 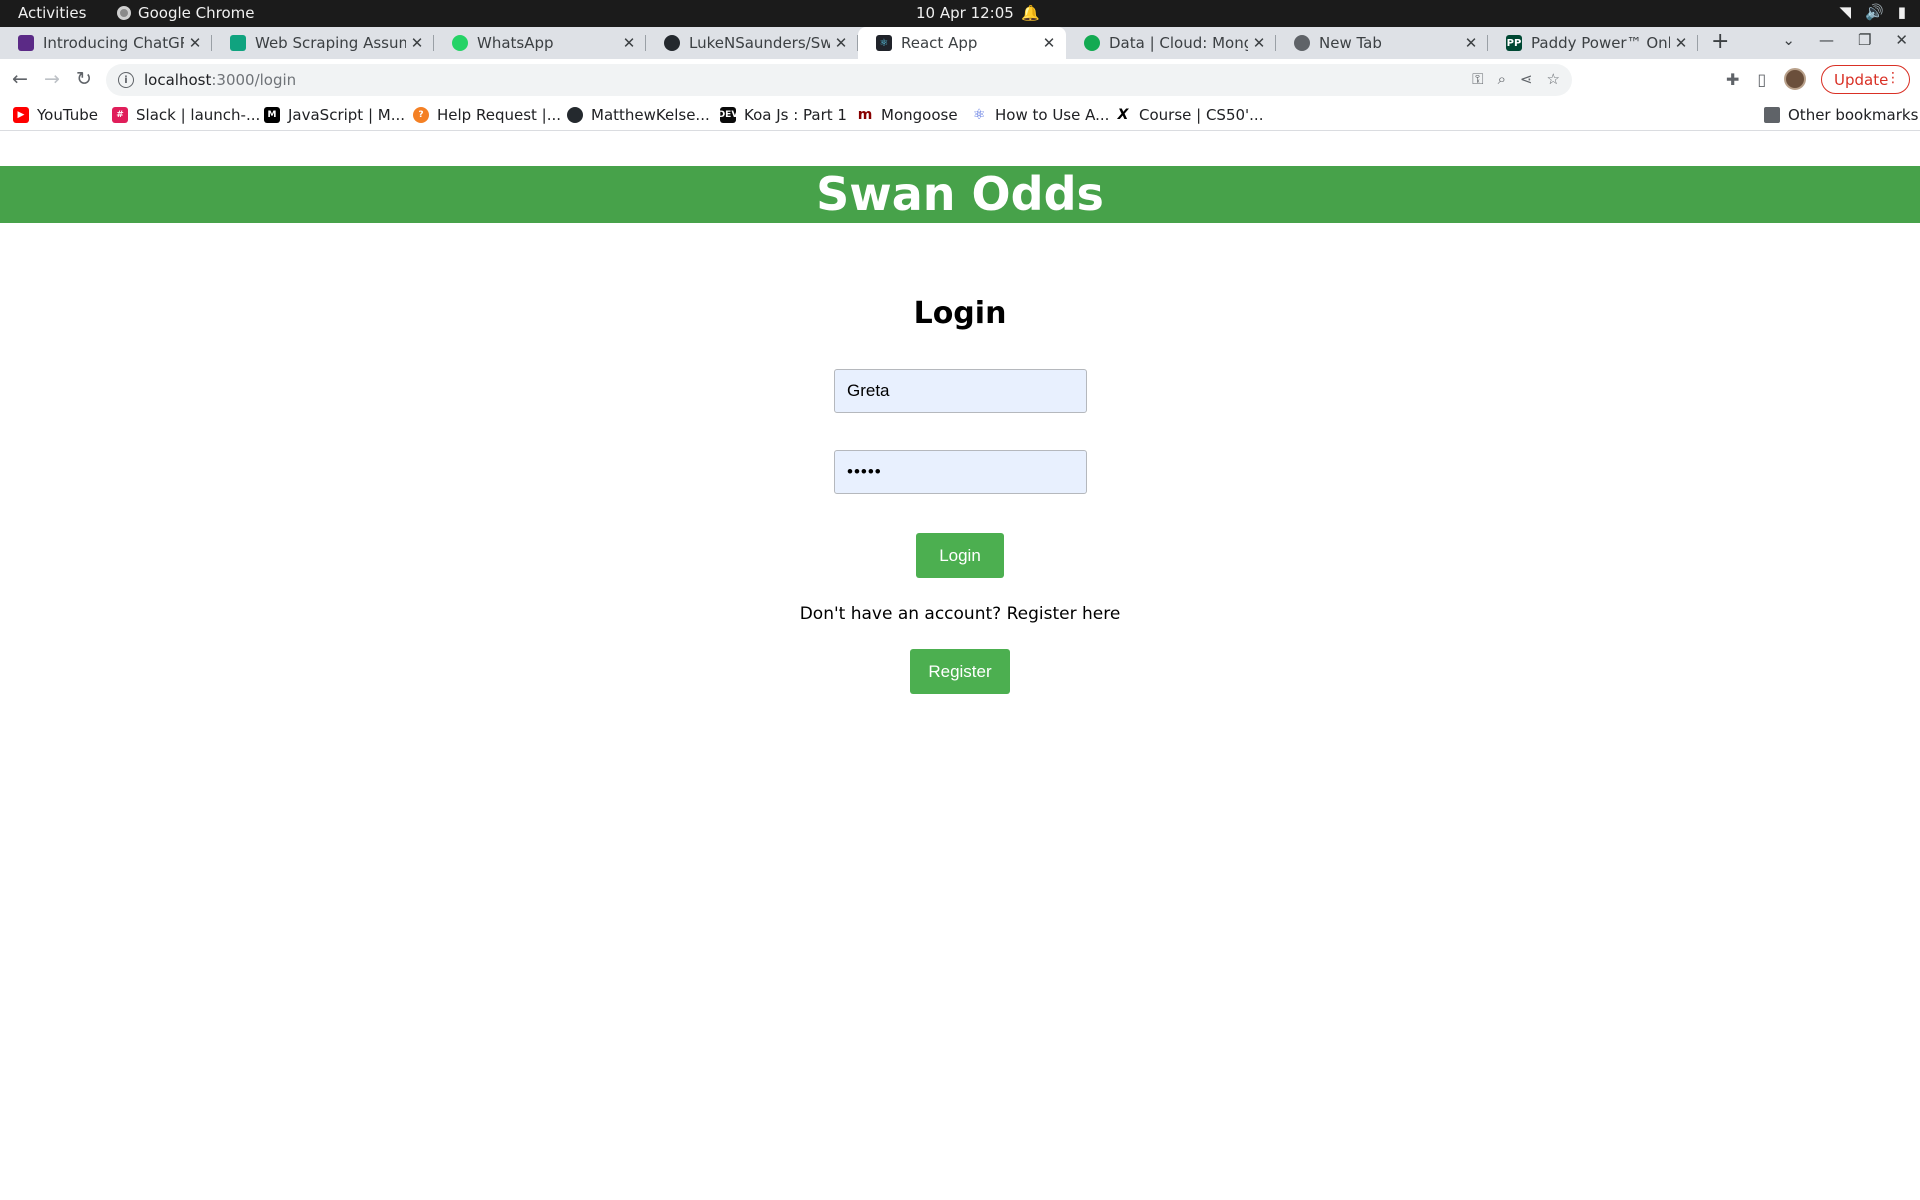 I want to click on tab-mongodb: Data | Cloud: MongoD ✕, so click(x=1171, y=43).